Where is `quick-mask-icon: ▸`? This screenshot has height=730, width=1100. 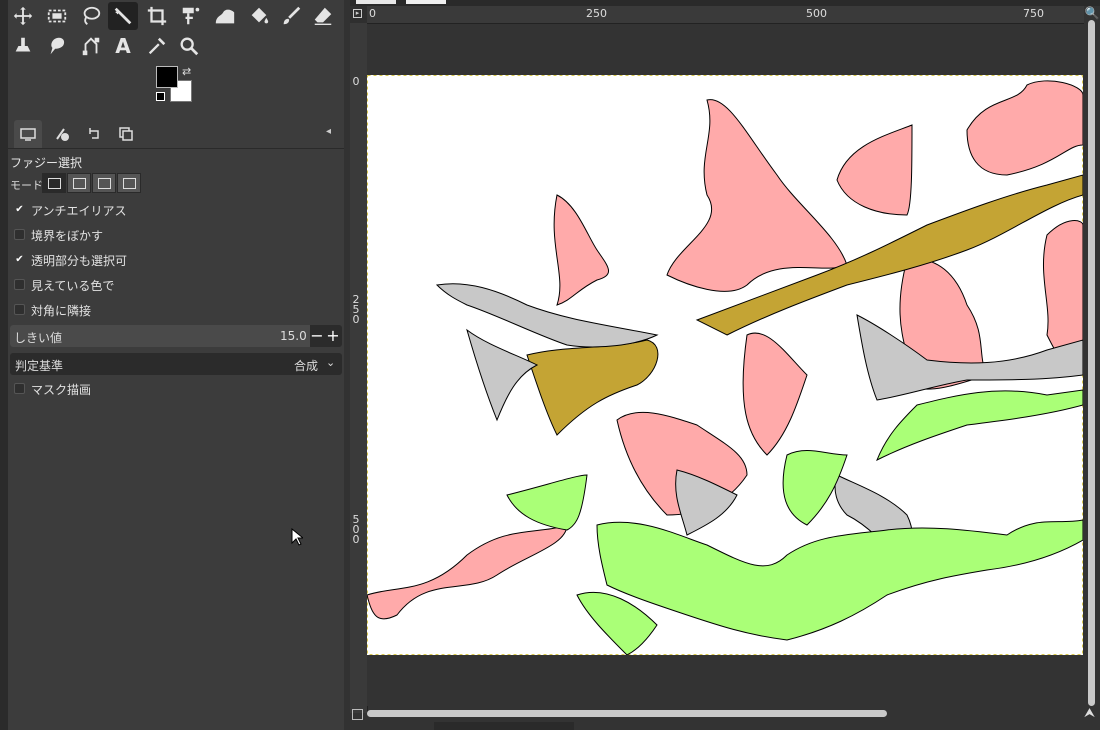 quick-mask-icon: ▸ is located at coordinates (357, 13).